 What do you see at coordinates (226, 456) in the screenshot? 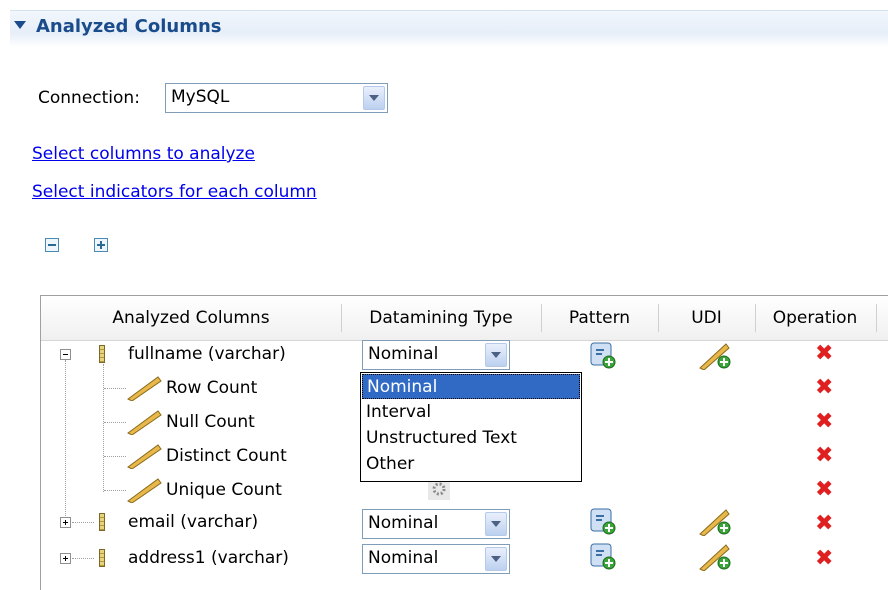
I see `indicator-name: Distinct Count` at bounding box center [226, 456].